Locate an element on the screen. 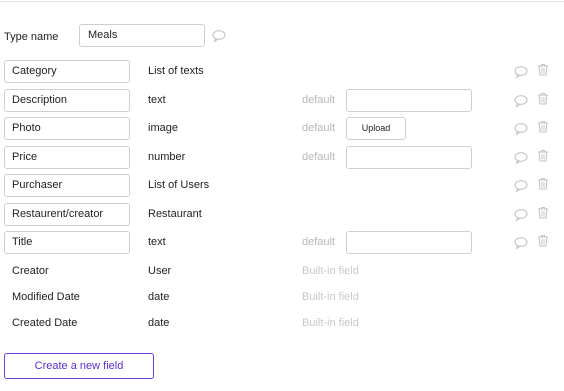 This screenshot has height=391, width=564. field-name-label: Creator is located at coordinates (30, 271).